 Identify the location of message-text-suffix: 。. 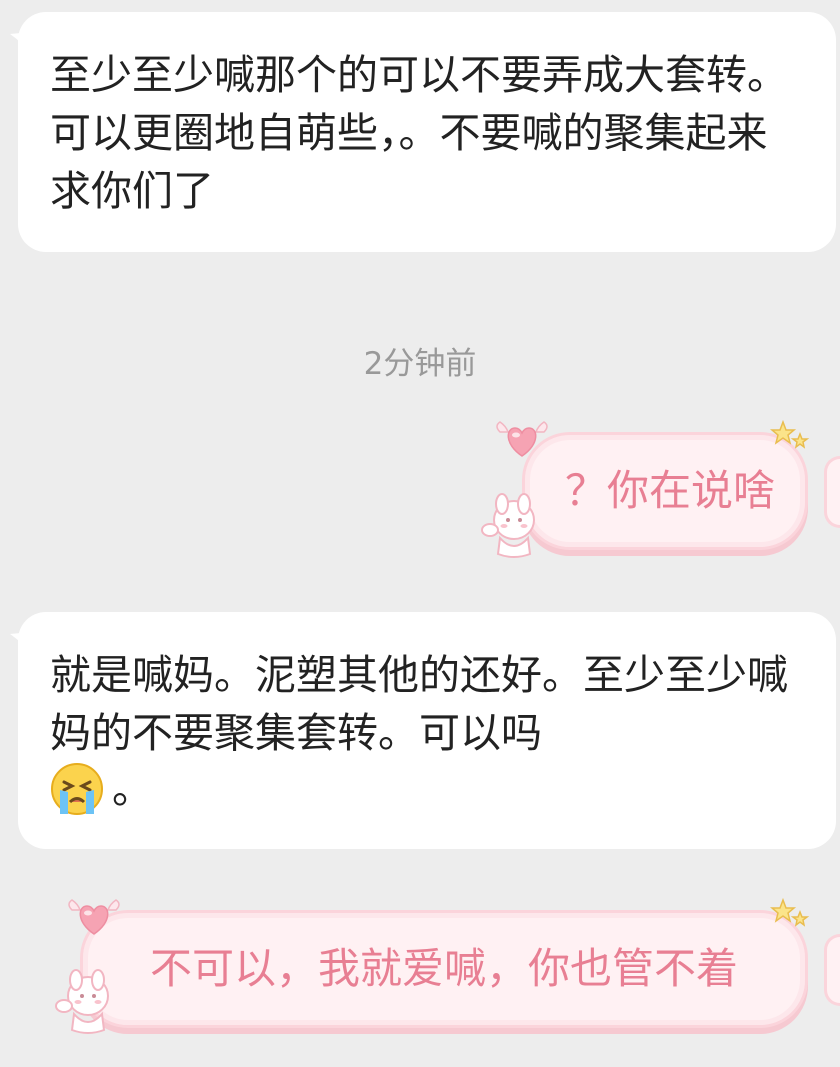
(132, 789).